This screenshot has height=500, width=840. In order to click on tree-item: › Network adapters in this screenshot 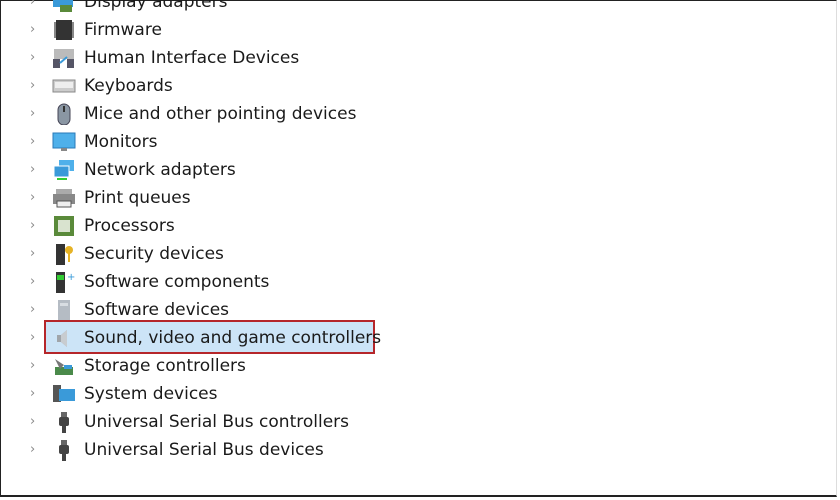, I will do `click(420, 170)`.